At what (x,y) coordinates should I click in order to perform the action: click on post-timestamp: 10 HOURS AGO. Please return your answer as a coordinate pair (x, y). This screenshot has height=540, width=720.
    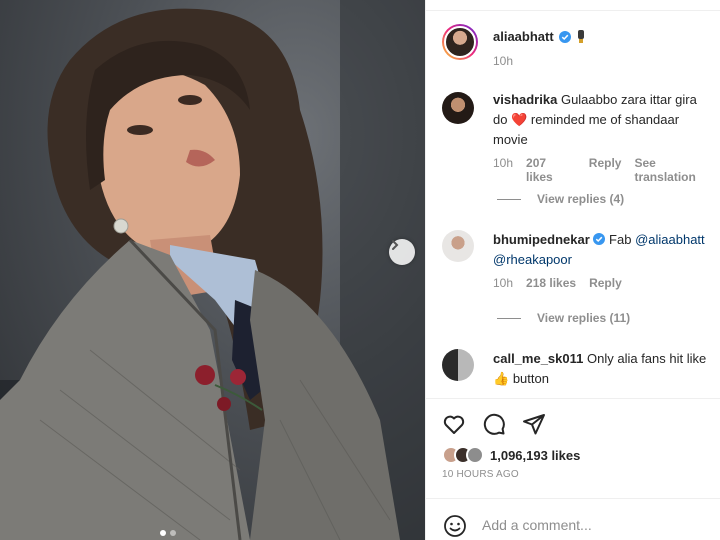
    Looking at the image, I should click on (480, 474).